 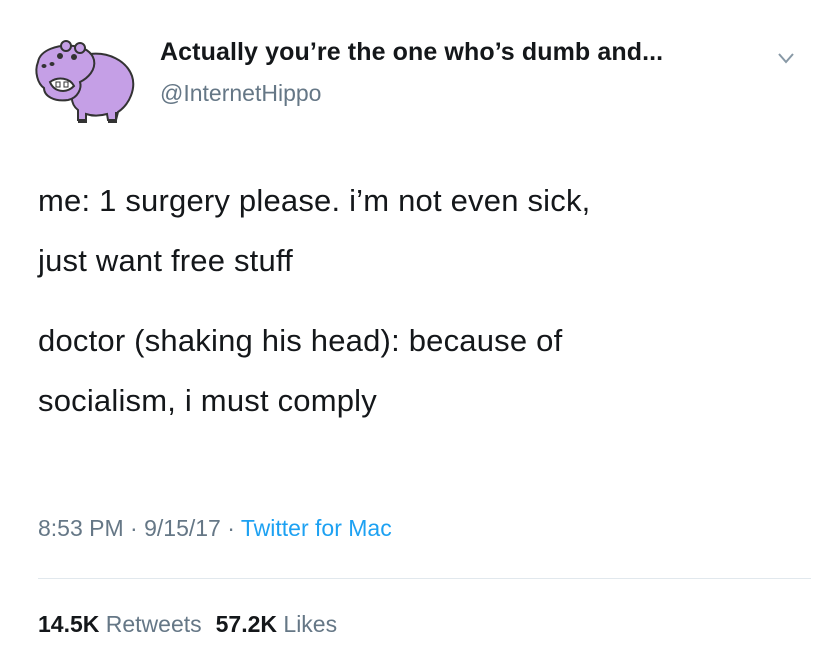 What do you see at coordinates (786, 58) in the screenshot?
I see `chevron-down-icon` at bounding box center [786, 58].